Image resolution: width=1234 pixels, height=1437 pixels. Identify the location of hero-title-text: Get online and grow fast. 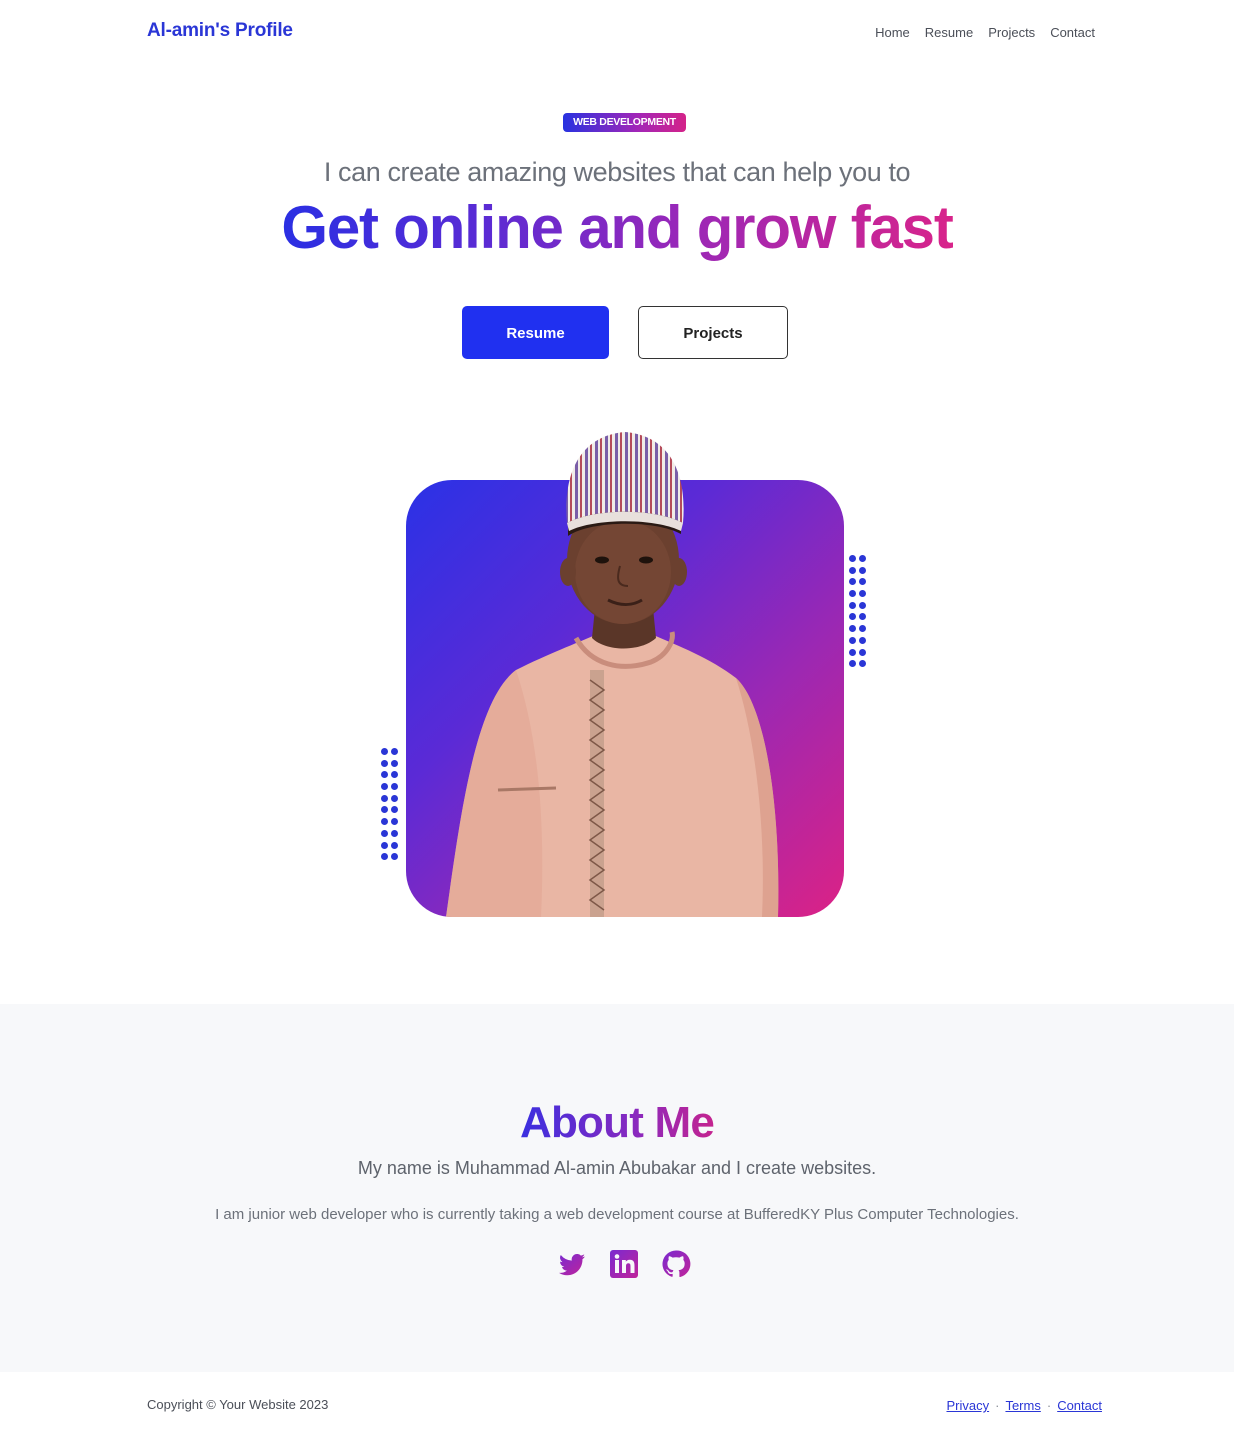
(617, 227).